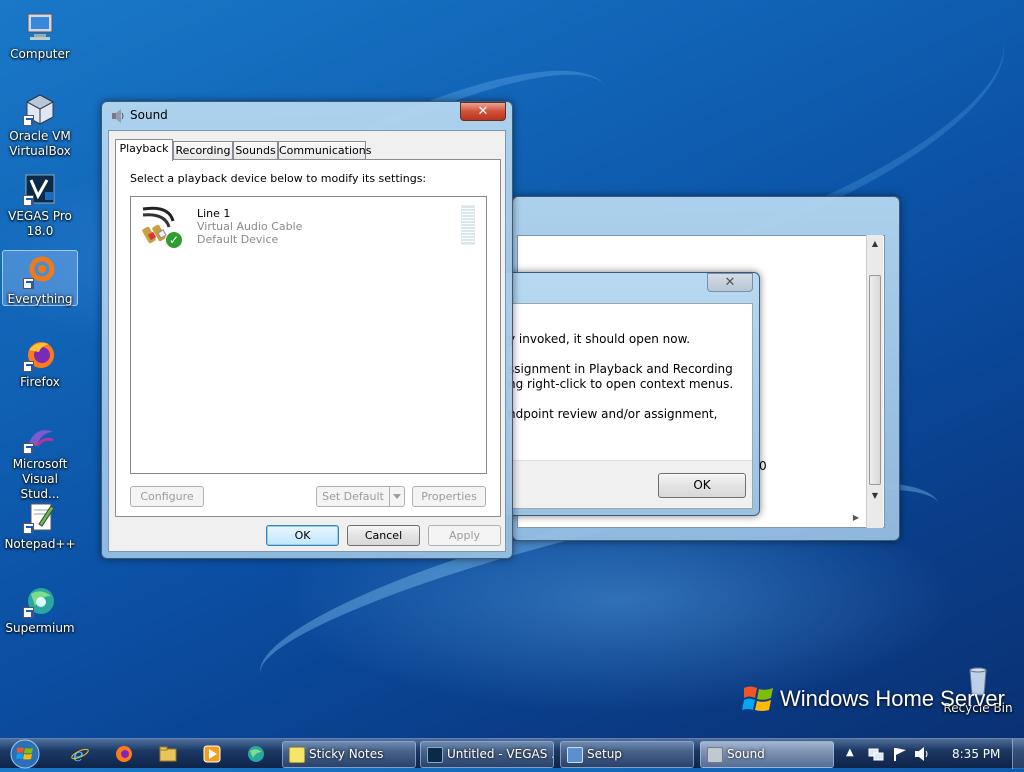 The height and width of the screenshot is (772, 1024). What do you see at coordinates (40, 189) in the screenshot?
I see `vegas-pro-icon` at bounding box center [40, 189].